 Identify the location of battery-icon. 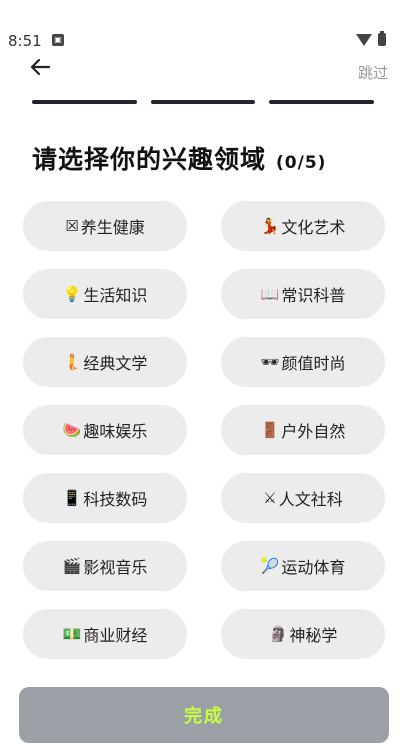
(382, 38).